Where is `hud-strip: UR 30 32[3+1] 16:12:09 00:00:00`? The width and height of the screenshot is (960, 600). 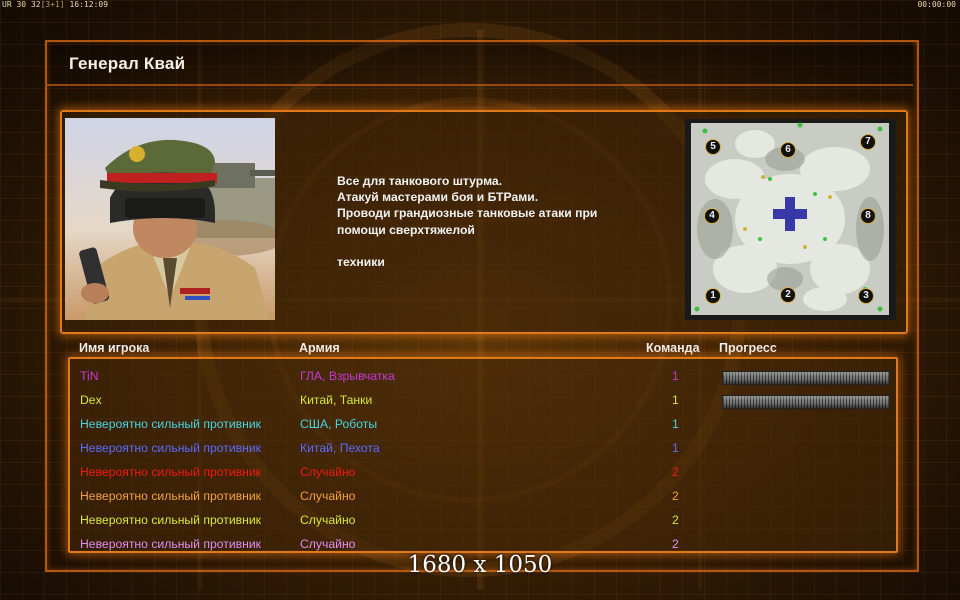
hud-strip: UR 30 32[3+1] 16:12:09 00:00:00 is located at coordinates (480, 5).